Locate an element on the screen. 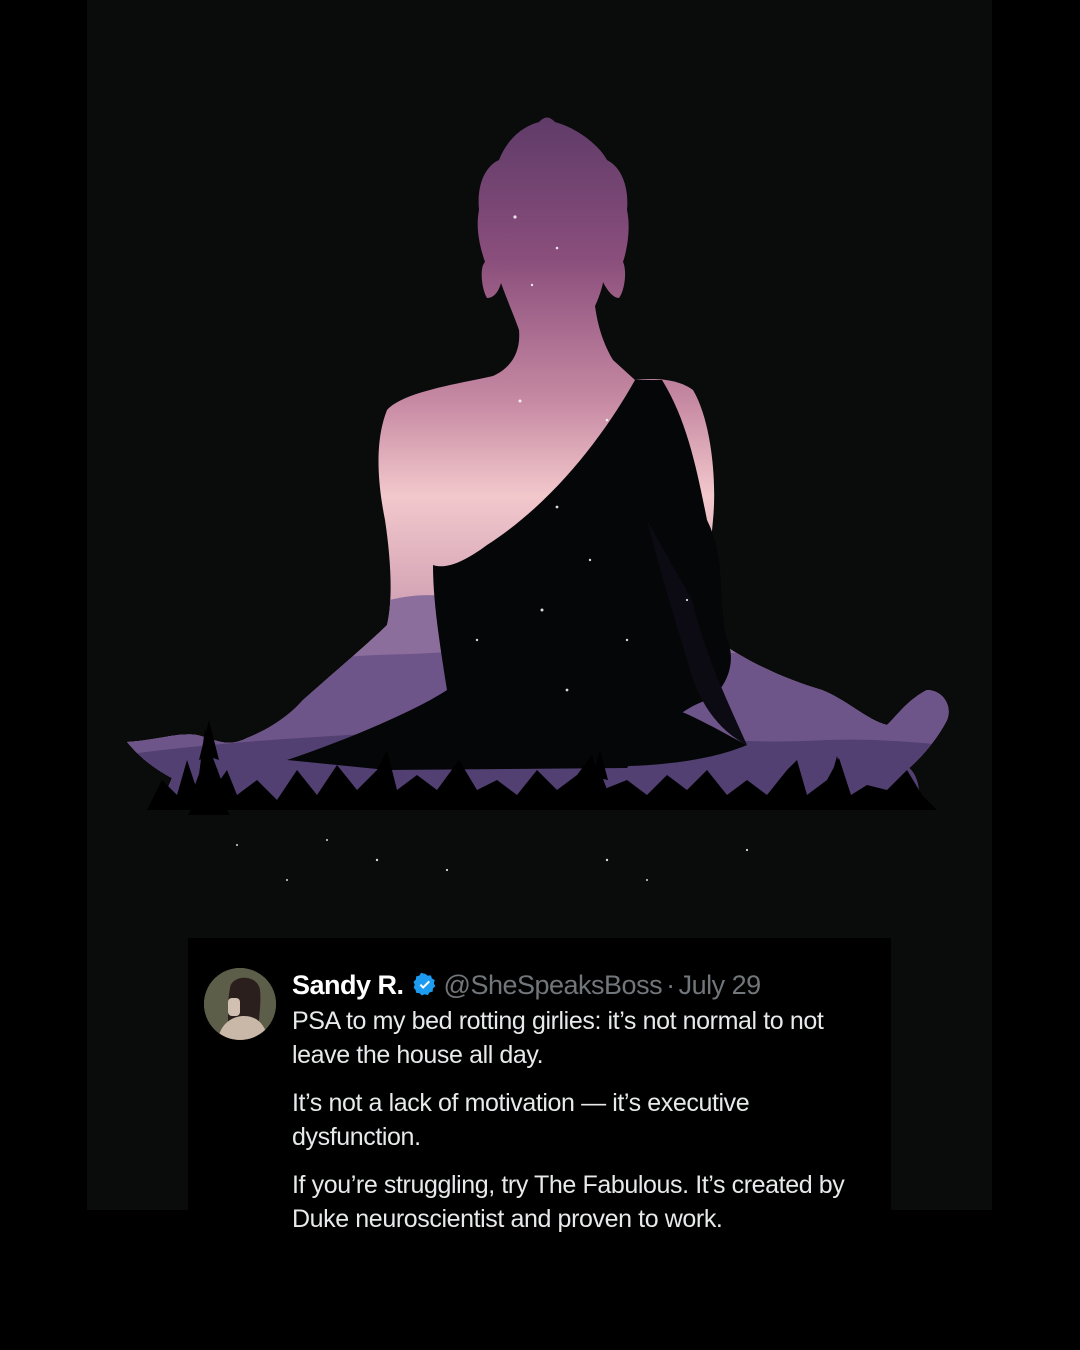 This screenshot has height=1350, width=1080. verified-badge-icon is located at coordinates (424, 984).